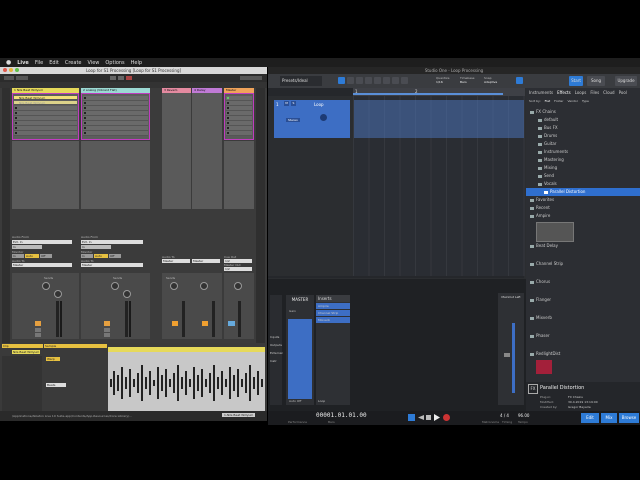 This screenshot has height=480, width=640. What do you see at coordinates (629, 418) in the screenshot?
I see `browse-button: Browse` at bounding box center [629, 418].